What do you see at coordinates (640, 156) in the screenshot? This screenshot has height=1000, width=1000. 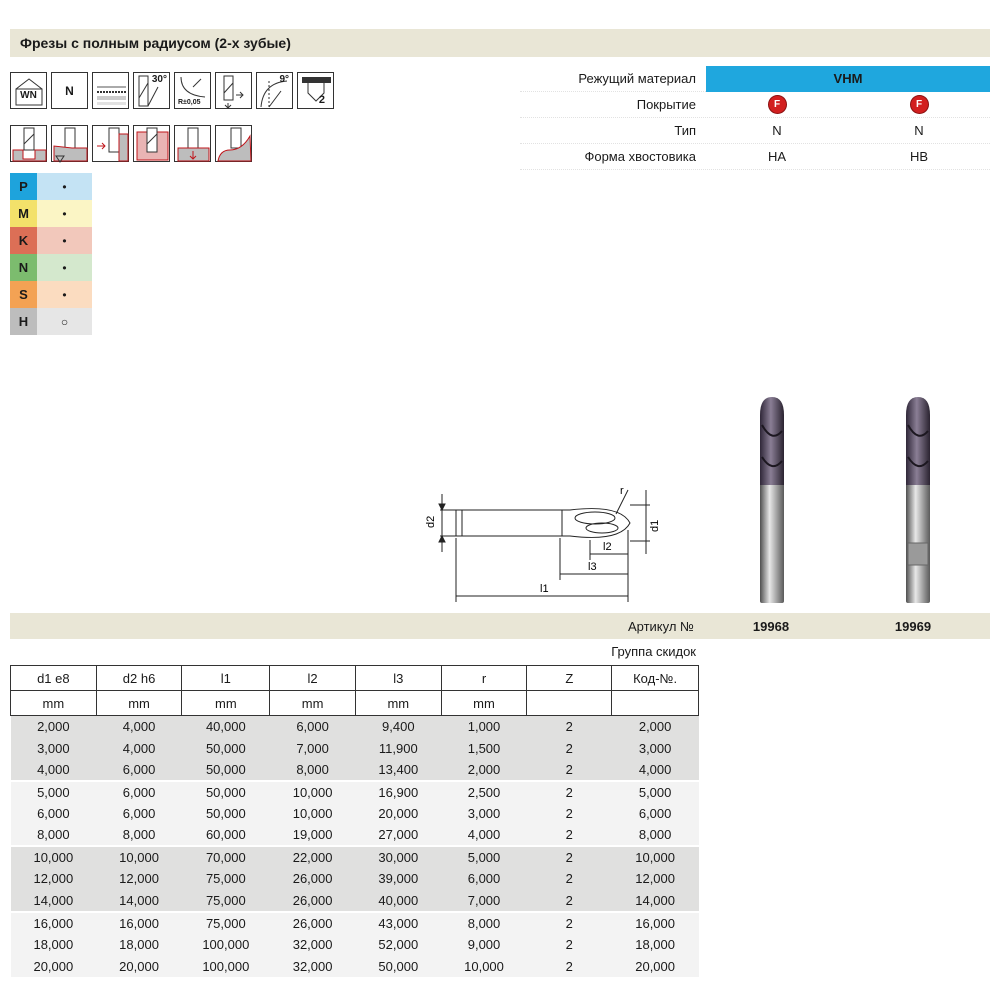 I see `shank-label: Форма хвостовика` at bounding box center [640, 156].